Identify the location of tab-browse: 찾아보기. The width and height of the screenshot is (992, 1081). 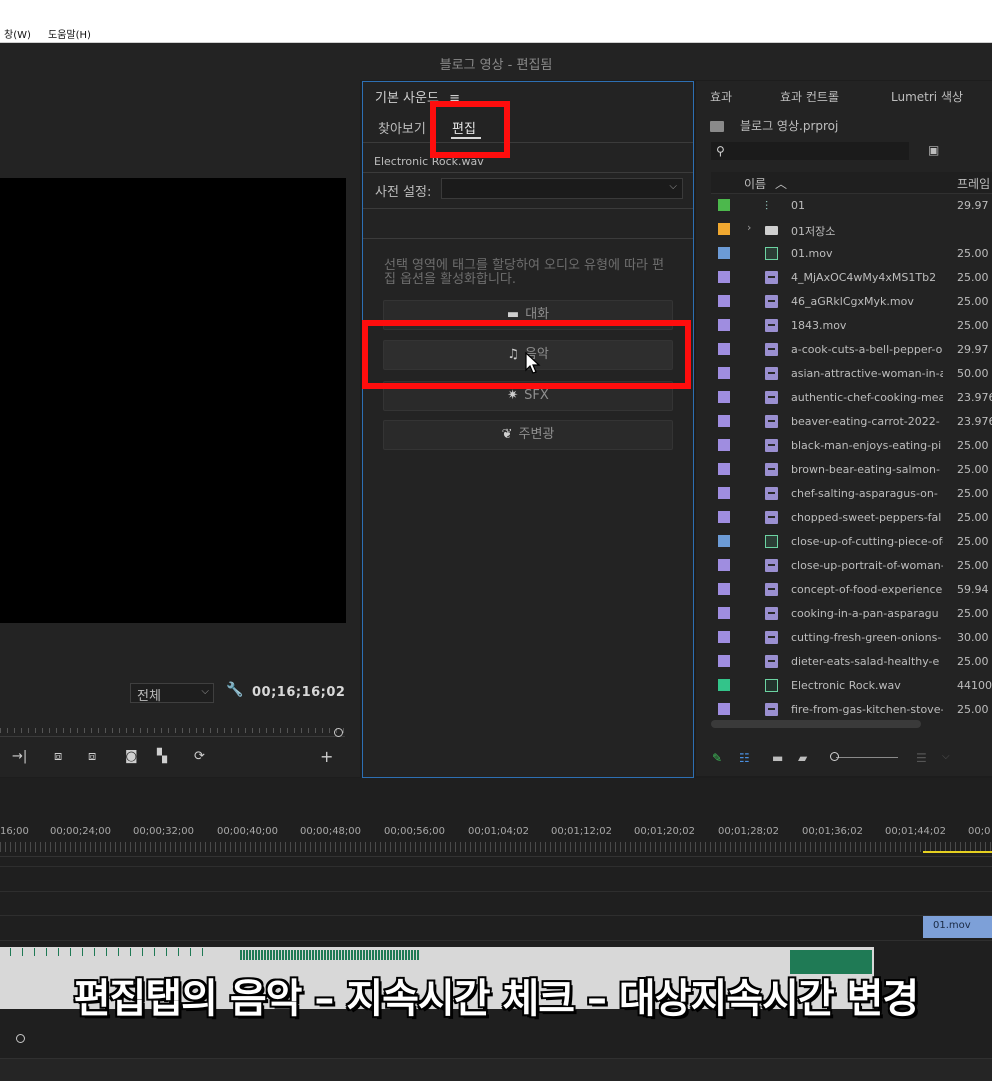
(402, 127).